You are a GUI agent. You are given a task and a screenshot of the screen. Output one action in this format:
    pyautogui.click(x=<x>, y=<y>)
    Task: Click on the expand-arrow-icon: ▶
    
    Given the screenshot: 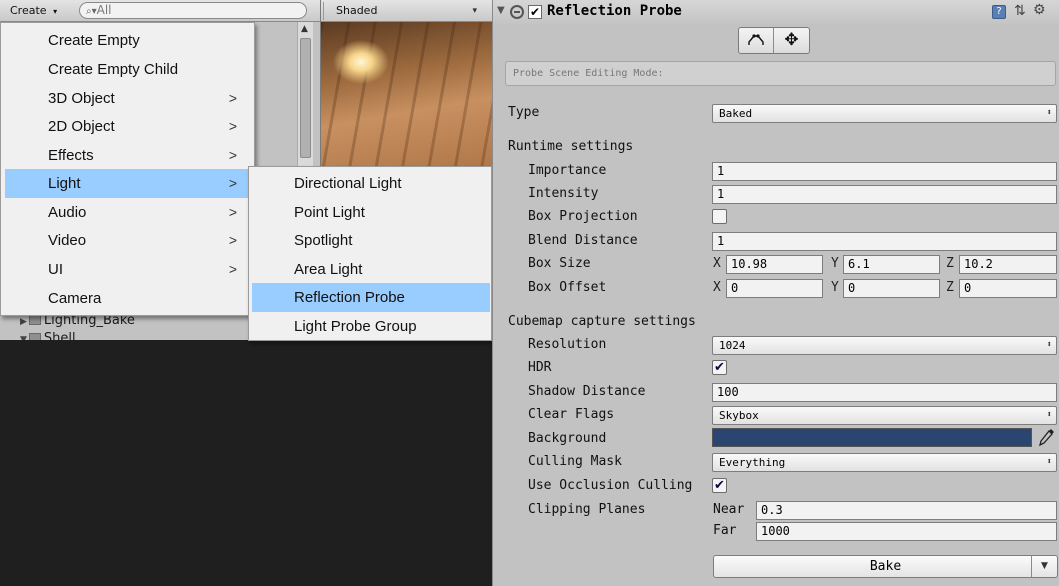 What is the action you would take?
    pyautogui.click(x=23, y=322)
    